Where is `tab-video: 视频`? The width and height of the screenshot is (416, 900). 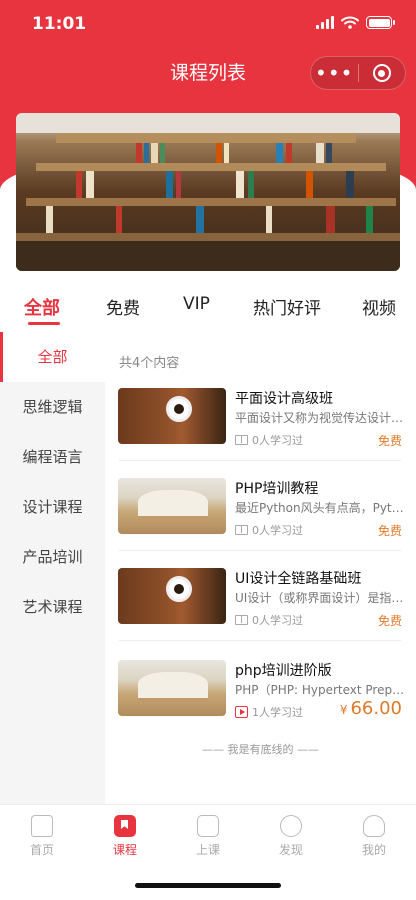
tab-video: 视频 is located at coordinates (379, 306).